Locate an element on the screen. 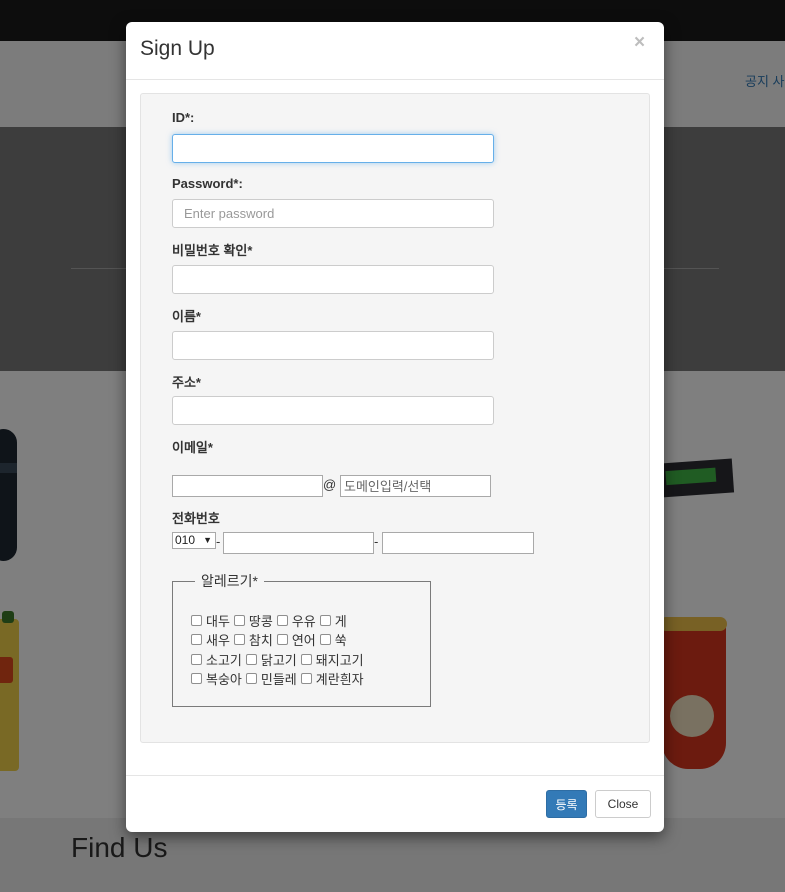  allergy-label: 민들레 is located at coordinates (278, 679).